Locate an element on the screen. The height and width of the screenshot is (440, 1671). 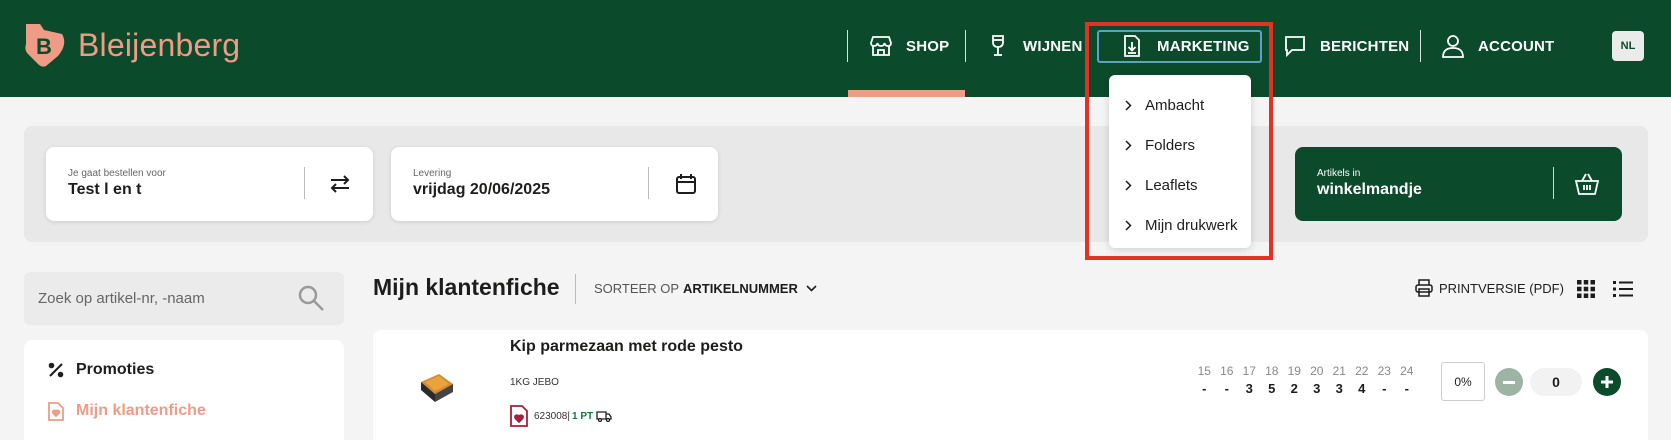
menu-item-label: Mijn drukwerk is located at coordinates (1191, 225).